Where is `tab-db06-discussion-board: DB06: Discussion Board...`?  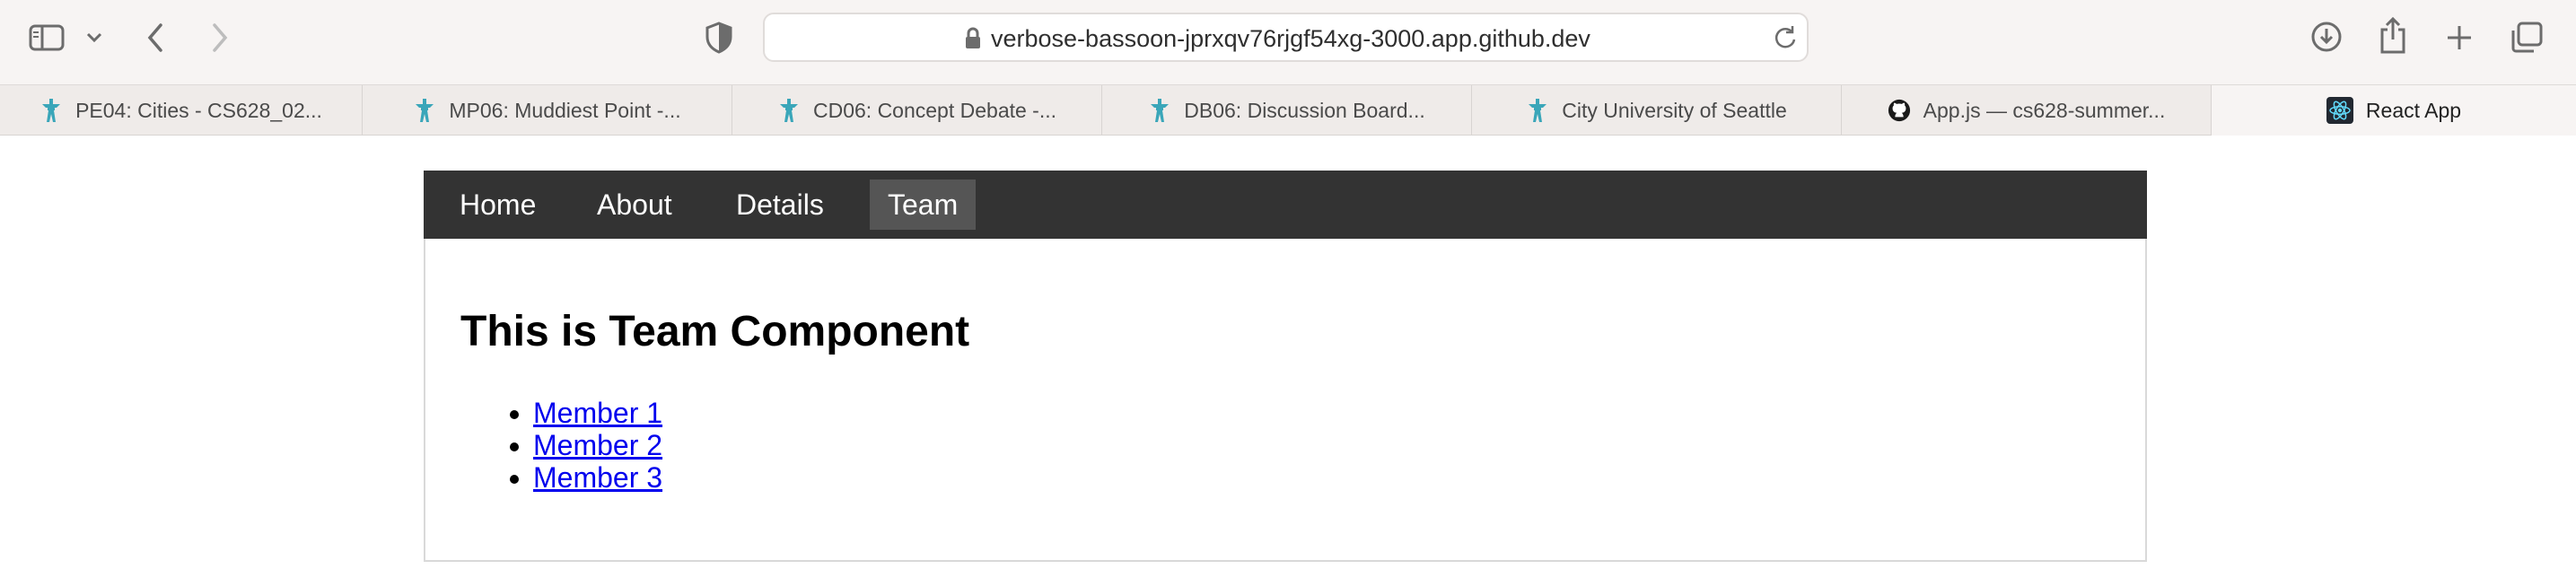
tab-db06-discussion-board: DB06: Discussion Board... is located at coordinates (1287, 110).